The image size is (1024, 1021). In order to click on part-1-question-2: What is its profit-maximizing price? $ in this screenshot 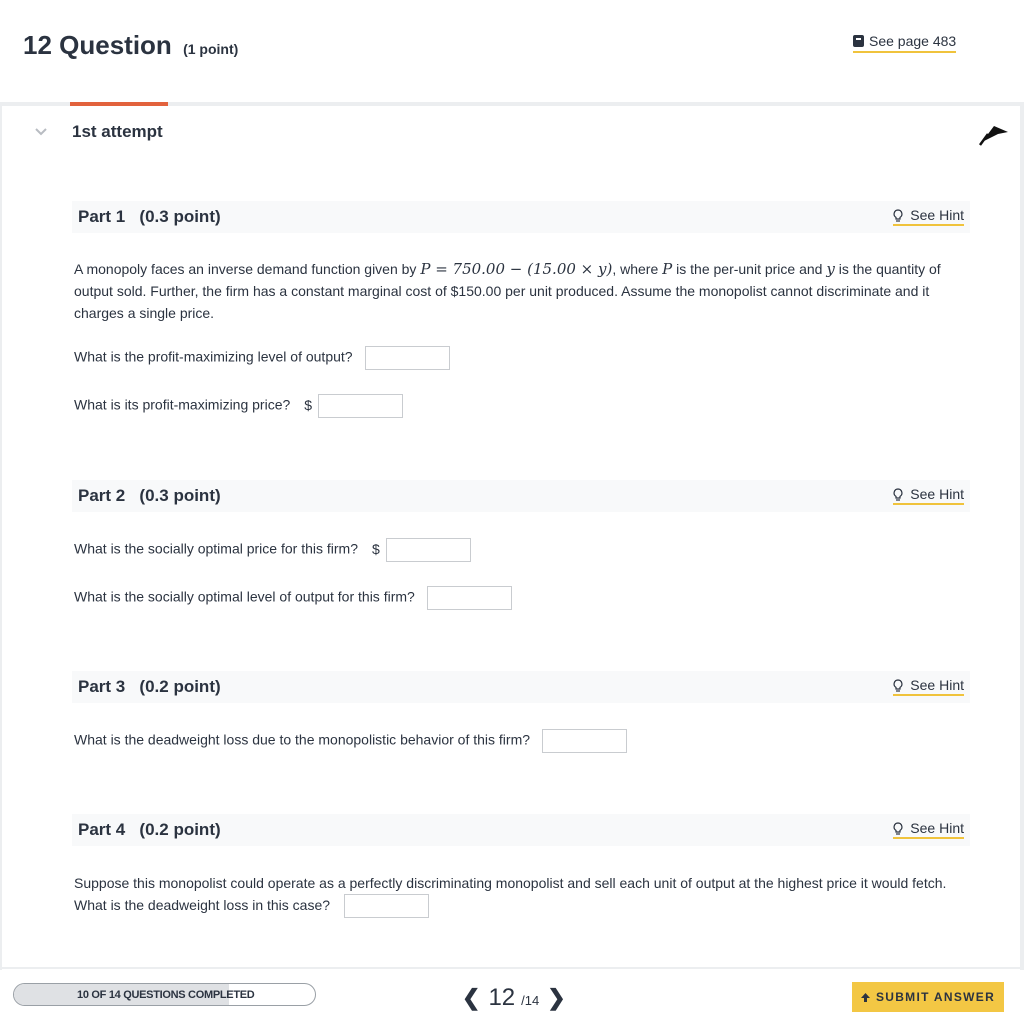, I will do `click(239, 406)`.